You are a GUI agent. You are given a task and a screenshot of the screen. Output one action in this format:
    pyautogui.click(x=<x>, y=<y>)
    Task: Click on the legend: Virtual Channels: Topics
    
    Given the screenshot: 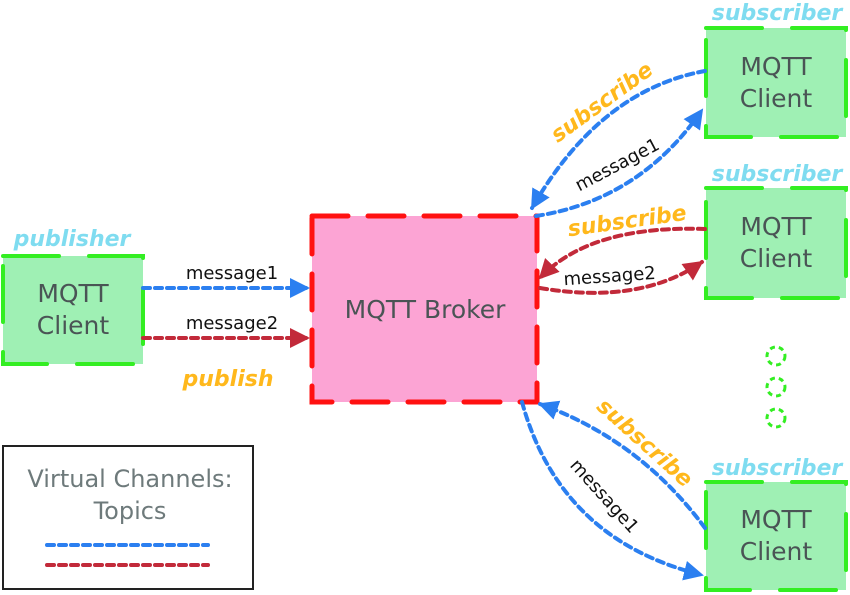 What is the action you would take?
    pyautogui.click(x=128, y=517)
    